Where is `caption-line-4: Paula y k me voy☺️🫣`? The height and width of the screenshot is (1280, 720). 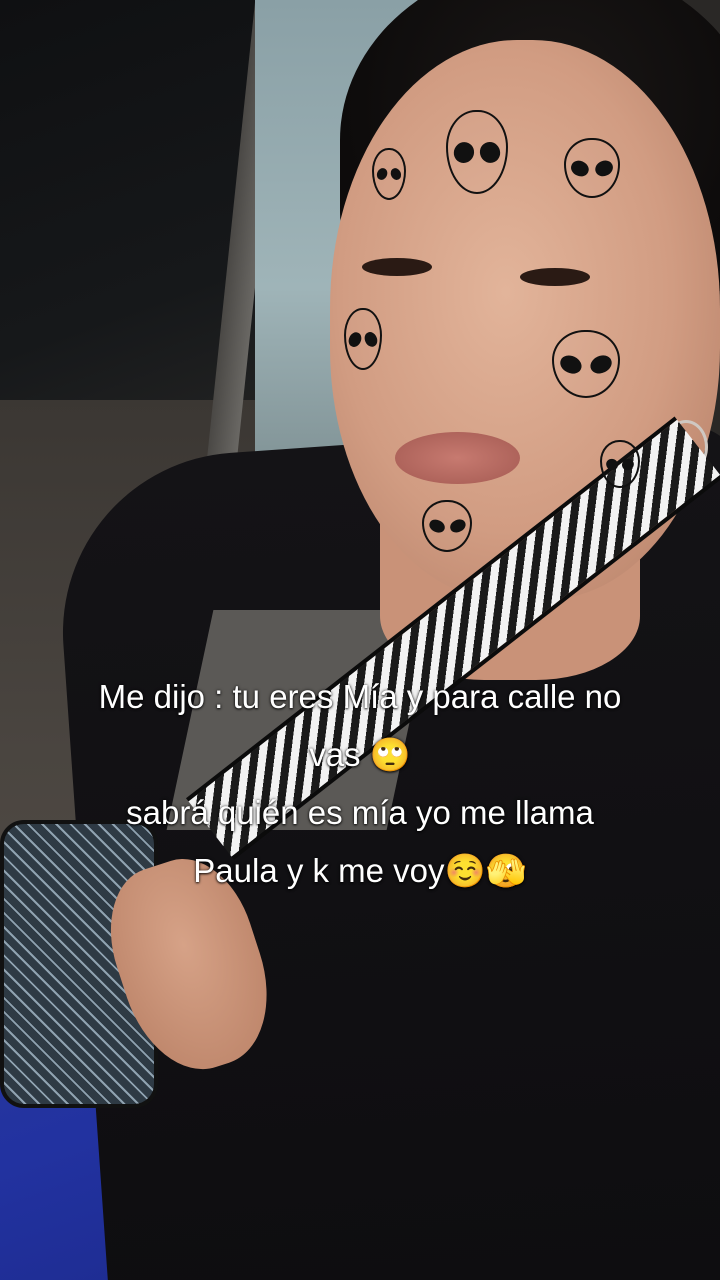 caption-line-4: Paula y k me voy☺️🫣 is located at coordinates (360, 870).